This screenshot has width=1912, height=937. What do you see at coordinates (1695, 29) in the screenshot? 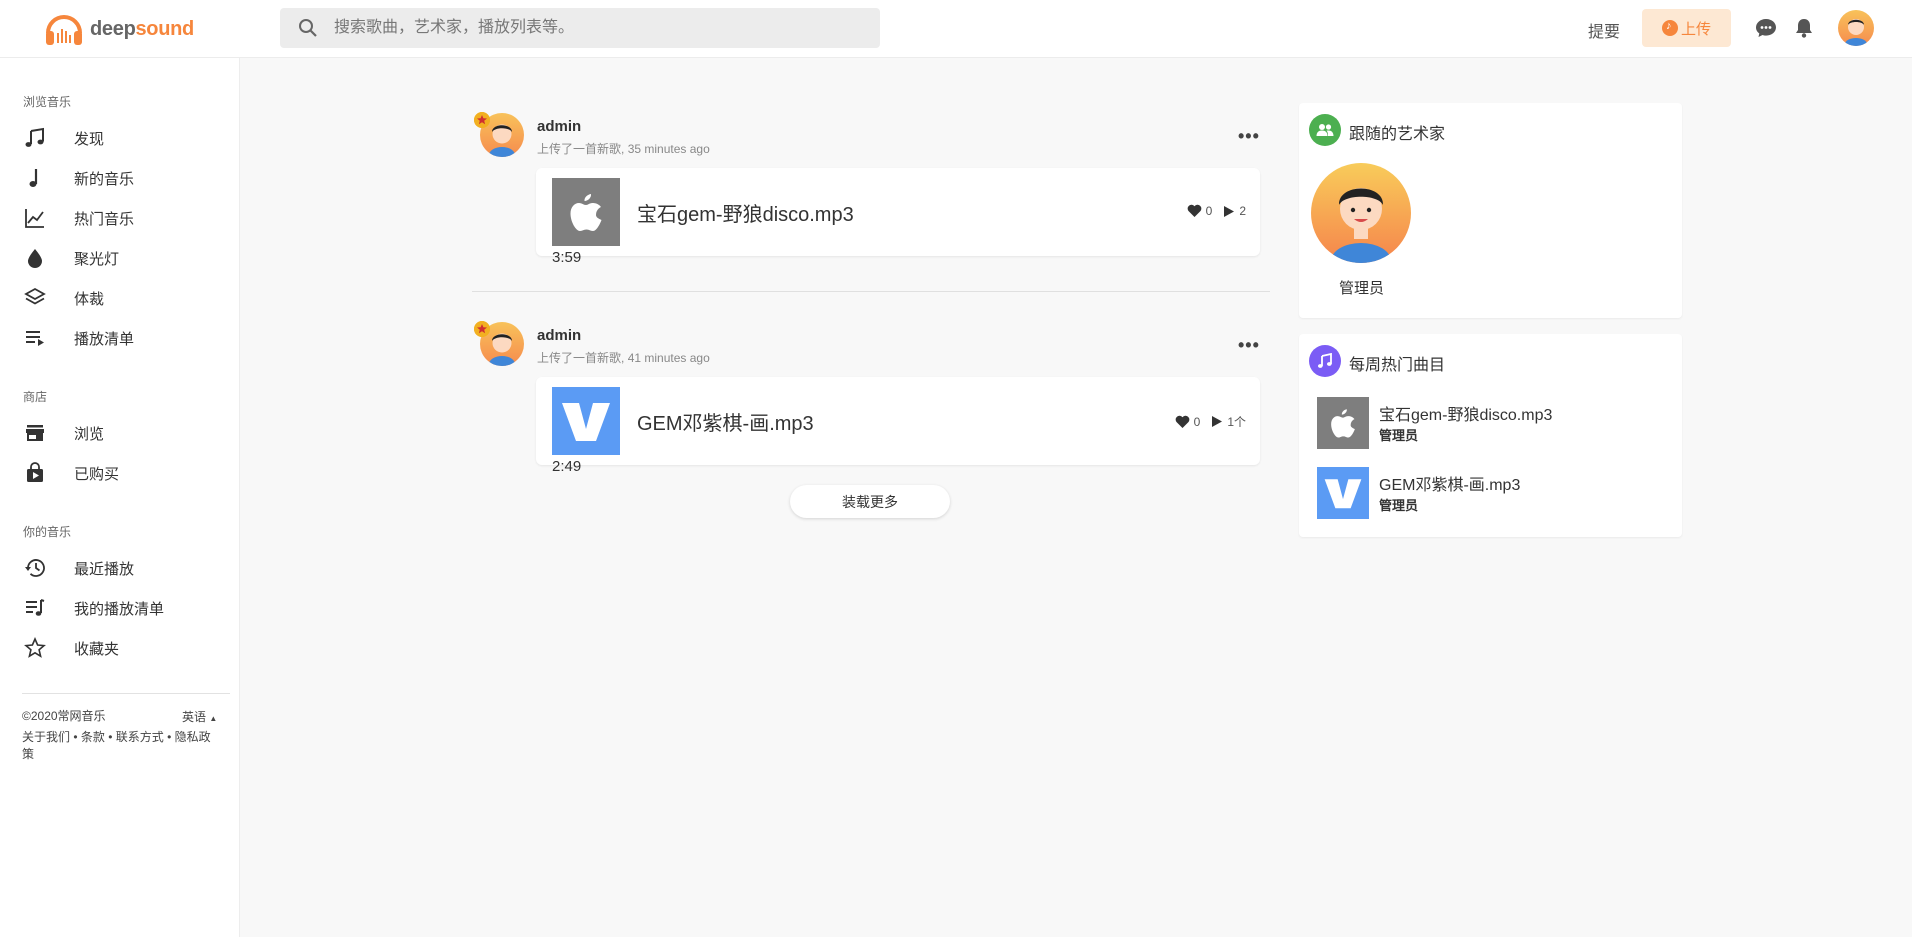
I see `upload-label: 上传` at bounding box center [1695, 29].